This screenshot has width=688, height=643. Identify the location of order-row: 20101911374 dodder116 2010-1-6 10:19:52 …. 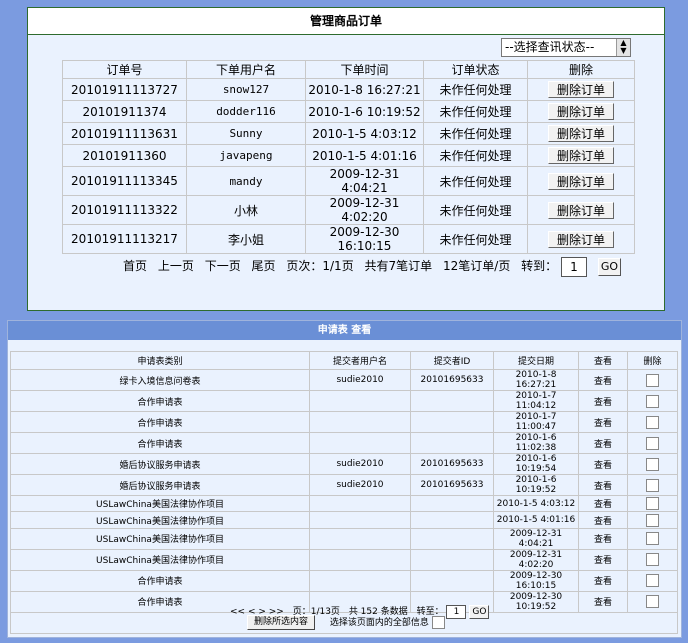
(348, 111).